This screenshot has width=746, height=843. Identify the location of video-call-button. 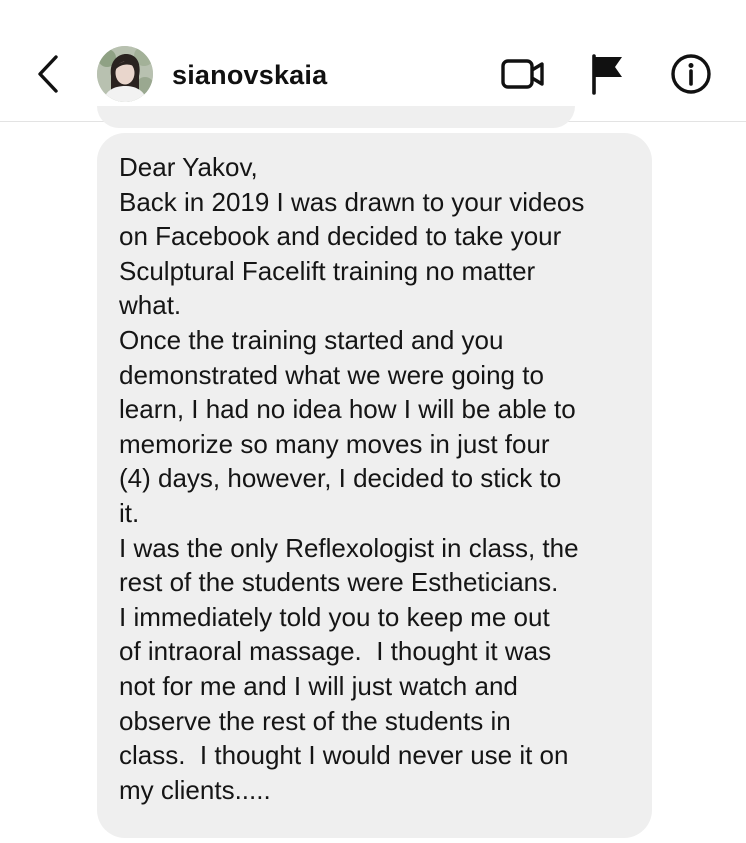
(523, 74).